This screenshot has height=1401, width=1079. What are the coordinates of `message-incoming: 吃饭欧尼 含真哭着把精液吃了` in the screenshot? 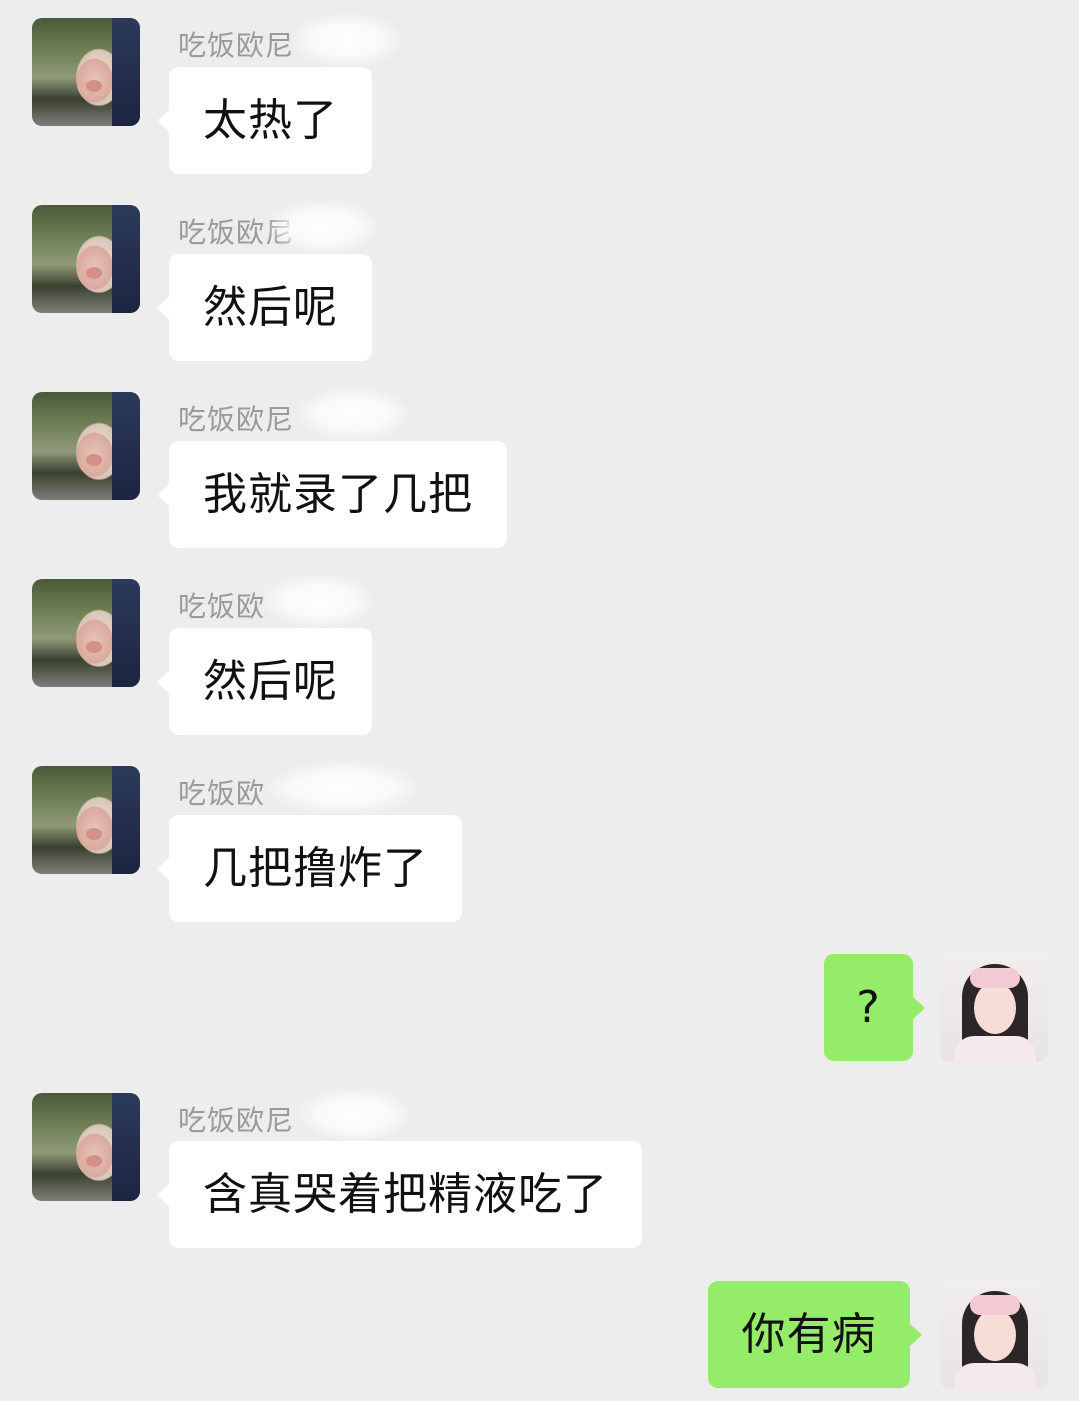 It's located at (539, 1171).